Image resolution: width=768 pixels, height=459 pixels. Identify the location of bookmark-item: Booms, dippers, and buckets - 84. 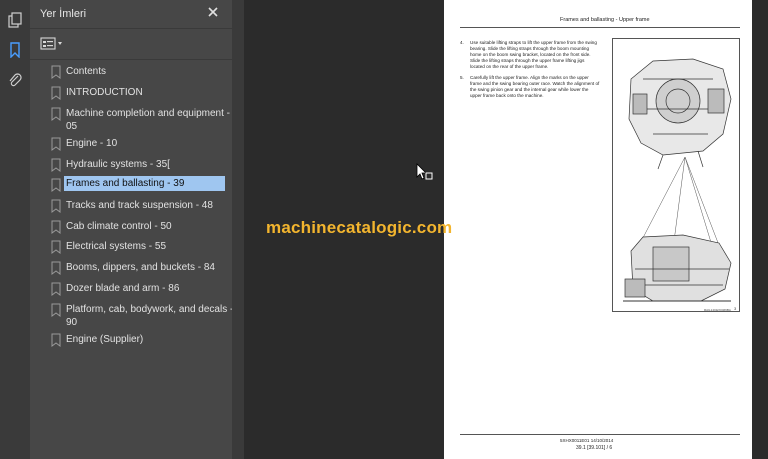
(131, 268).